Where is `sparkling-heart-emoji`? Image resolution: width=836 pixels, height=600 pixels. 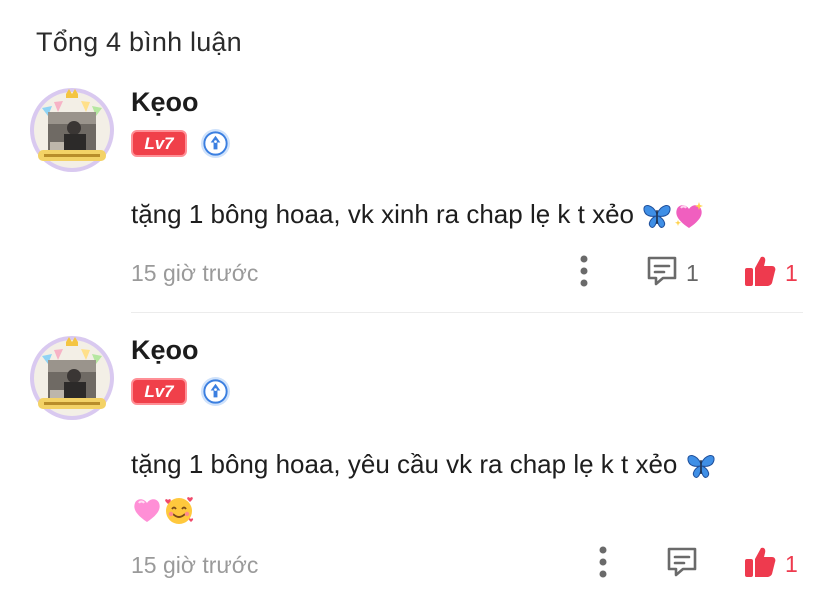
sparkling-heart-emoji is located at coordinates (689, 216).